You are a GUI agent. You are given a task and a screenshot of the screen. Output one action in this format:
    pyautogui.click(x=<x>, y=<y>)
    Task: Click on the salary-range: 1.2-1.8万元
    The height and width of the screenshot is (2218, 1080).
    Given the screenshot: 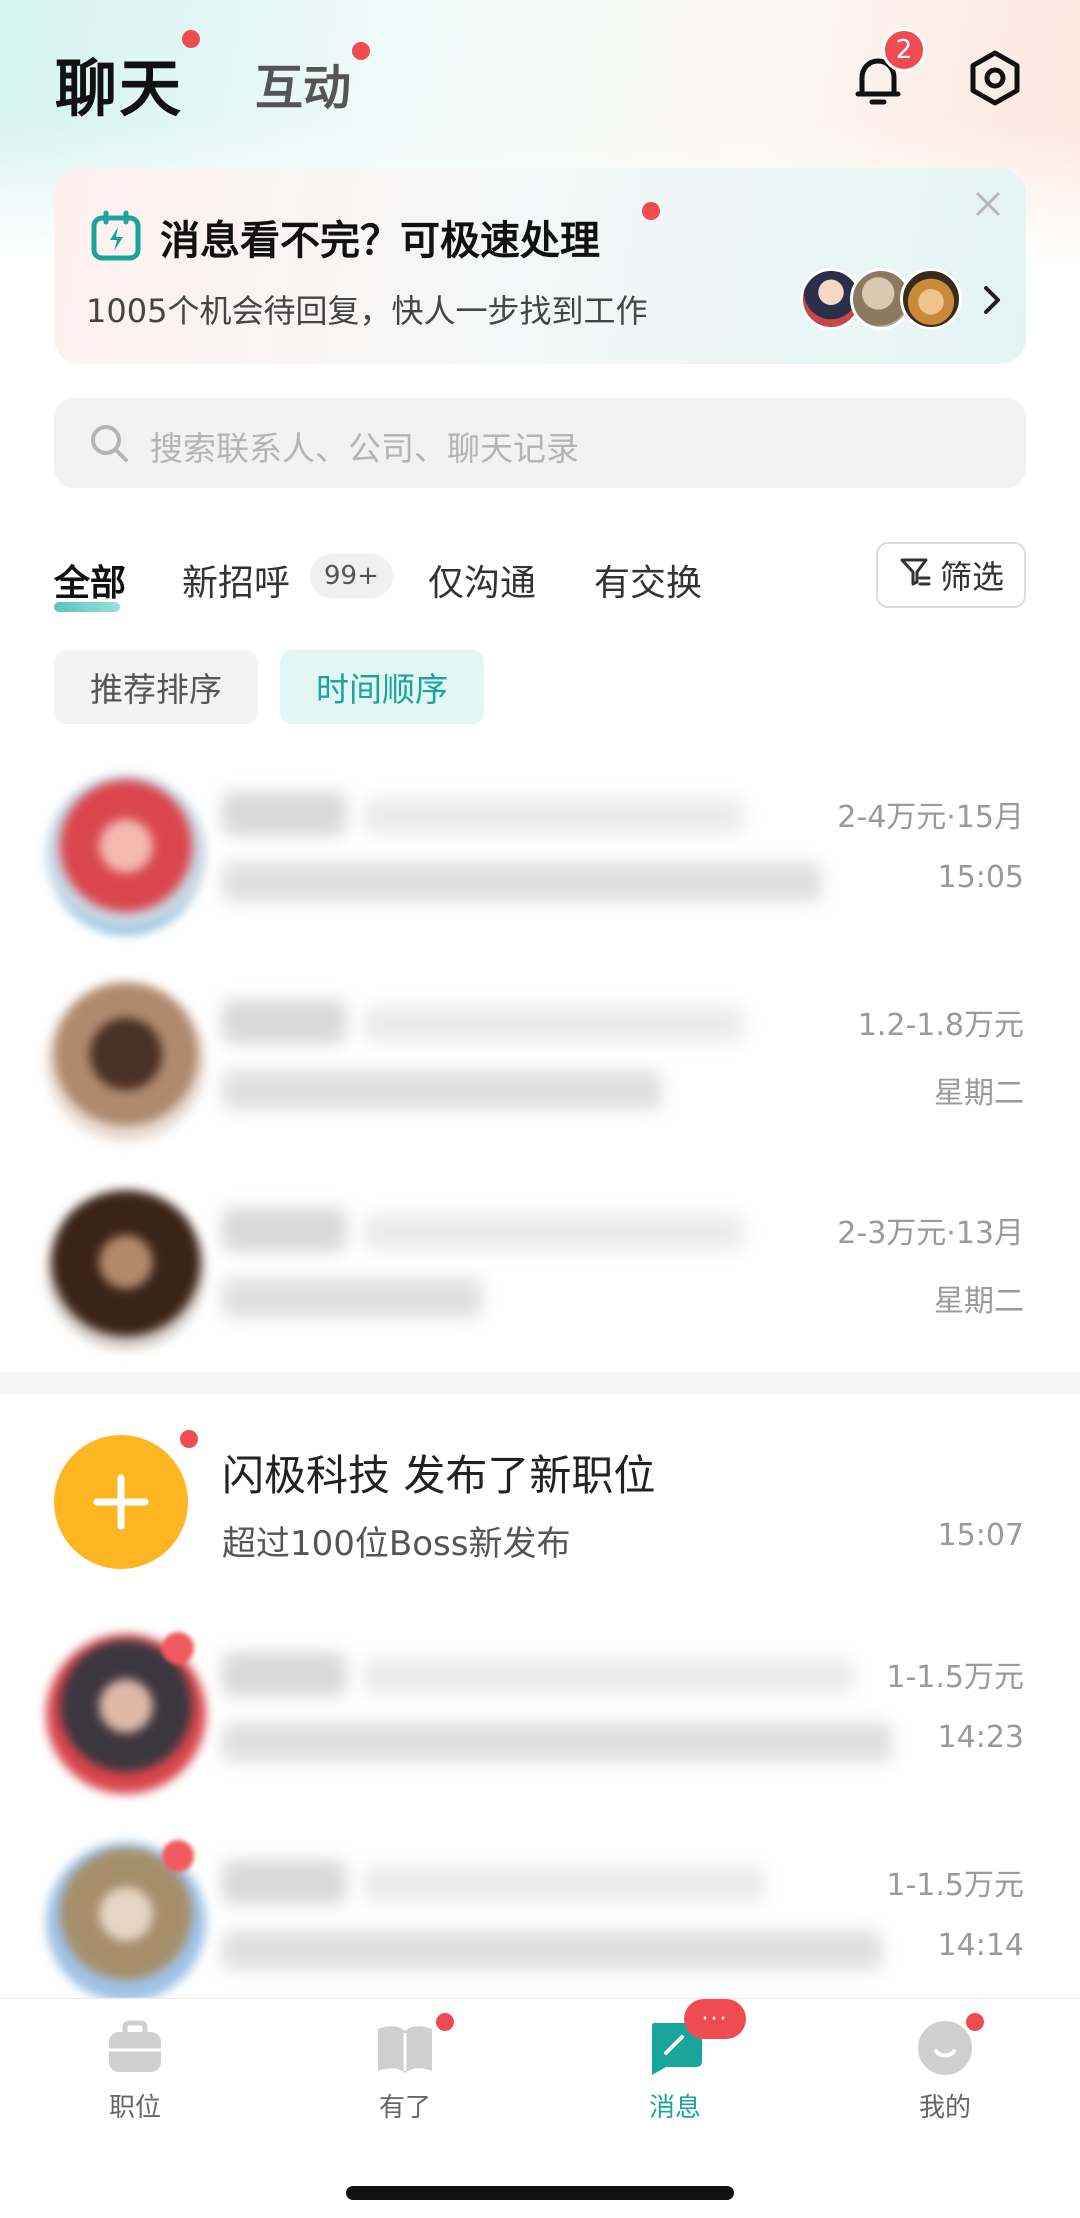 What is the action you would take?
    pyautogui.click(x=940, y=1025)
    